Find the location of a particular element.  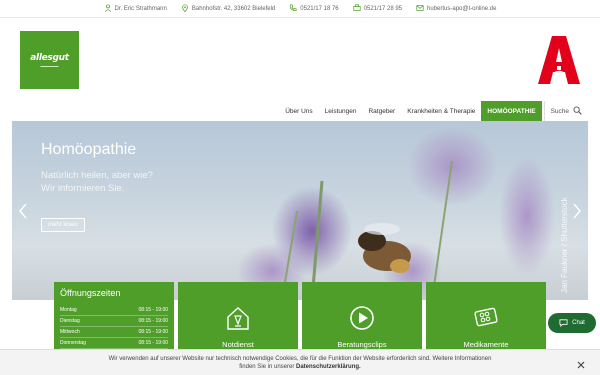

phone-number: 0521/17 18 76 is located at coordinates (319, 9).